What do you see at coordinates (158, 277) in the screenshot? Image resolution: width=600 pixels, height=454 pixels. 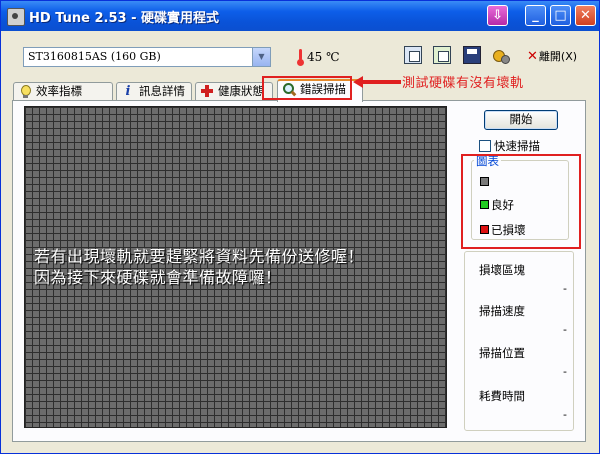 I see `warning-line-2: 因為接下來硬碟就會準備故障囉！` at bounding box center [158, 277].